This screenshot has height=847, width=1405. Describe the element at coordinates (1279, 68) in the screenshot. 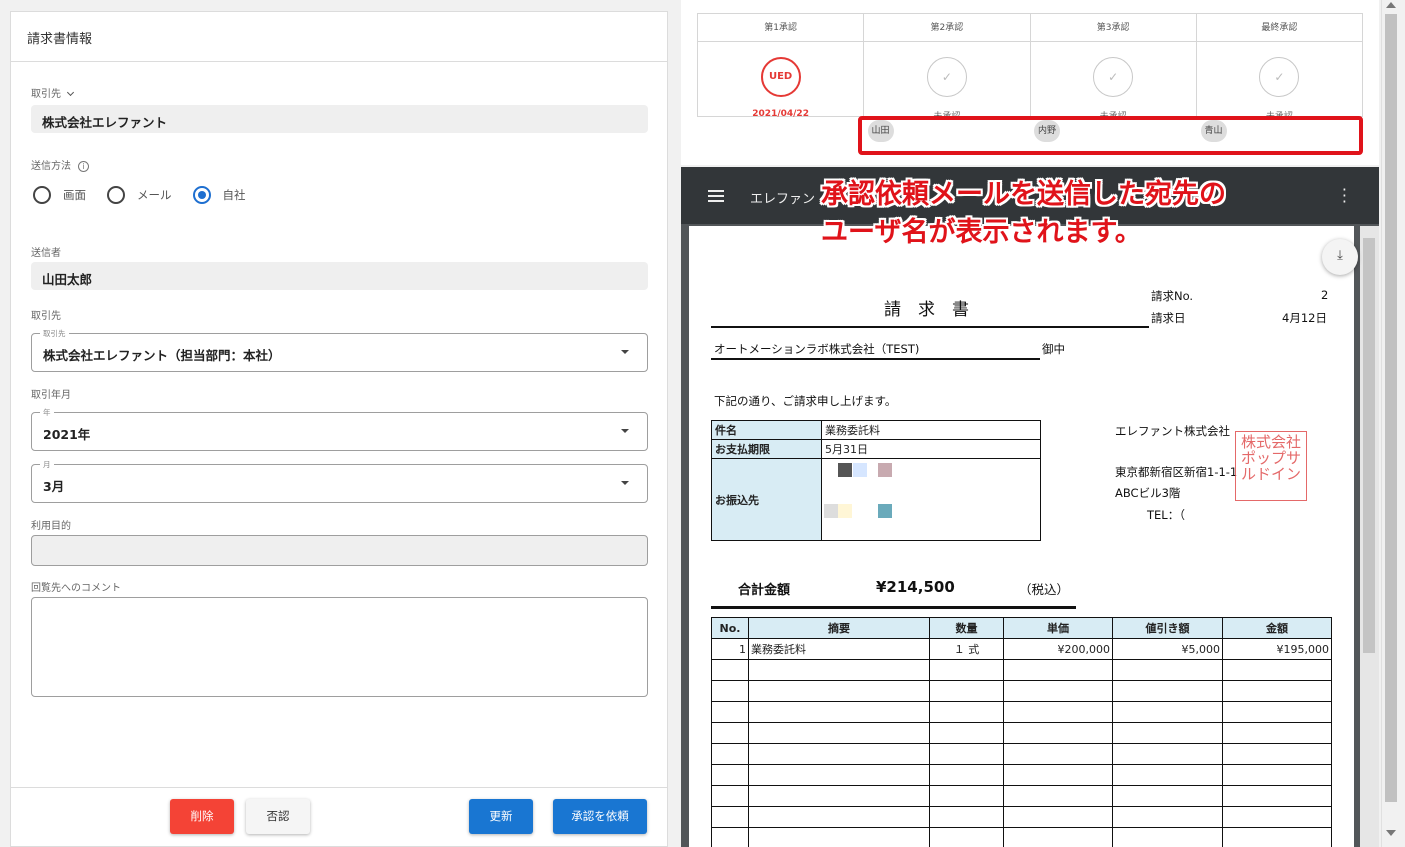

I see `approval-step-final: 最終承認 ✓ 未承認` at that location.